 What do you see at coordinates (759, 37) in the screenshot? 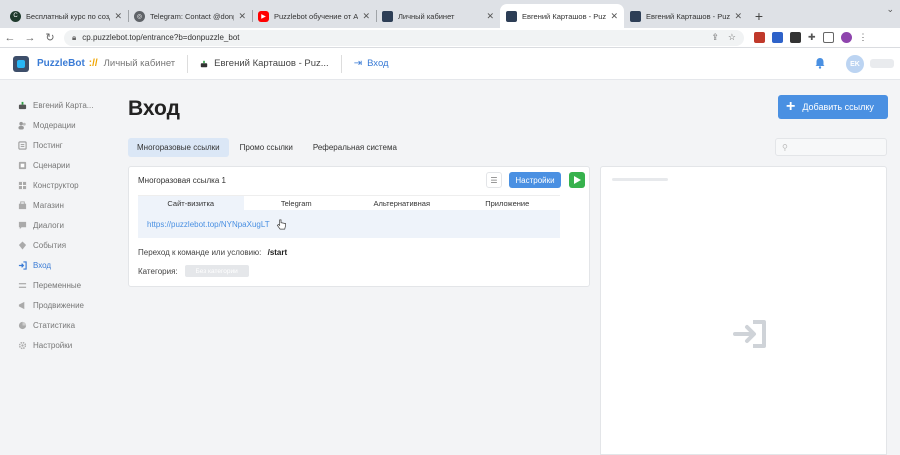
I see `extension-red-icon` at bounding box center [759, 37].